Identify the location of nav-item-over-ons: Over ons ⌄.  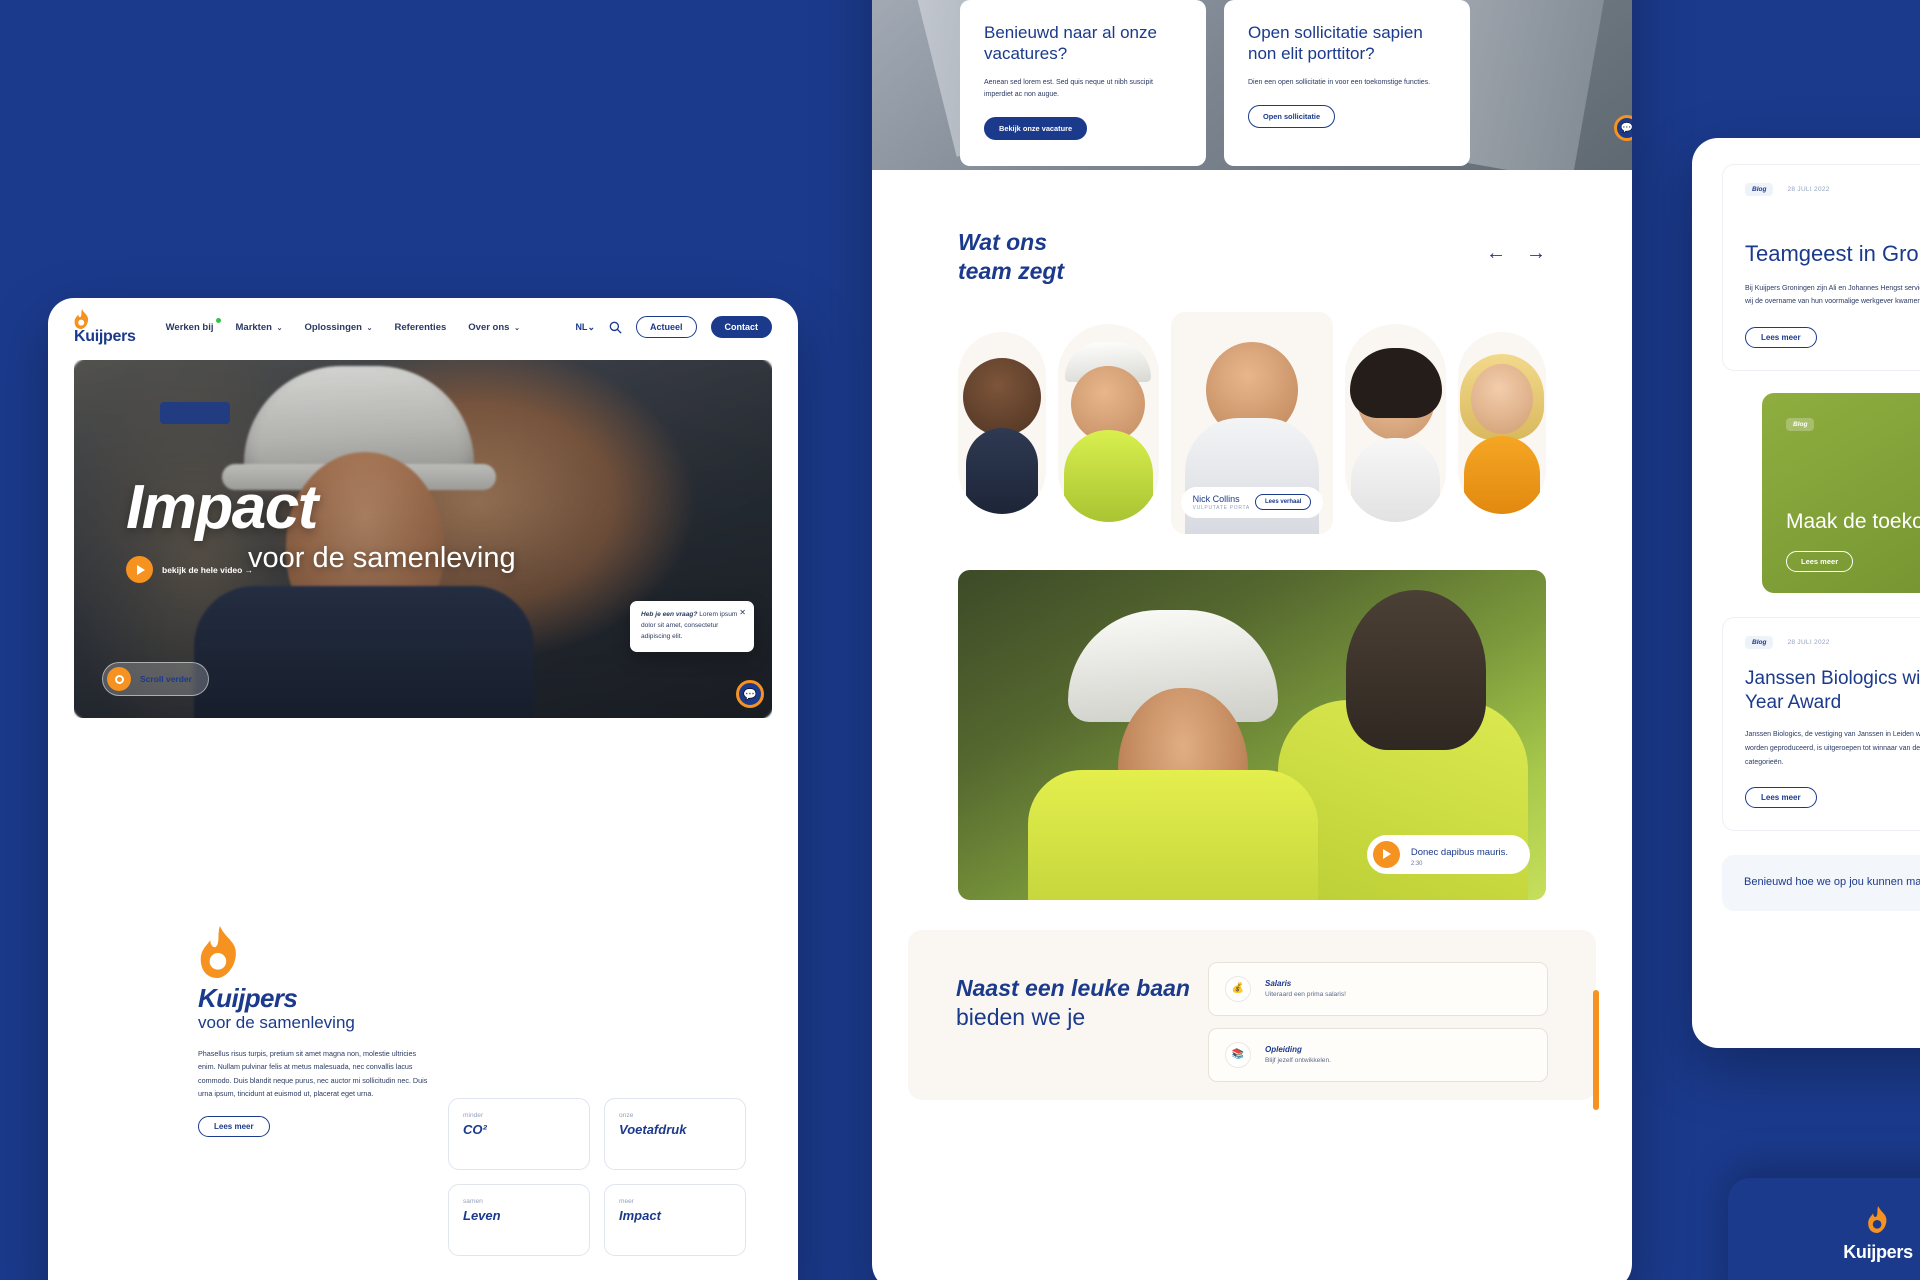
(494, 327).